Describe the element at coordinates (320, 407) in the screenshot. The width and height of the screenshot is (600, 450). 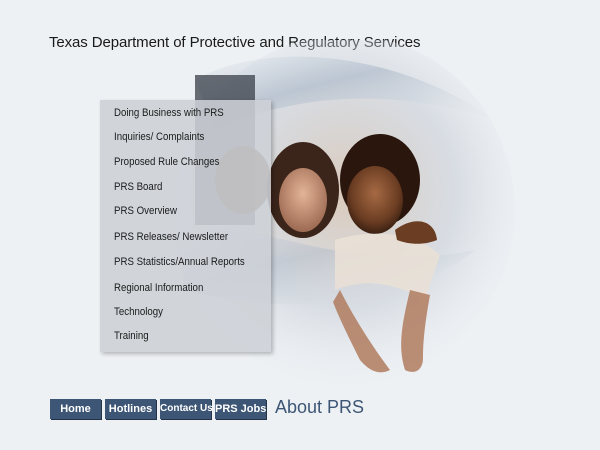
I see `section-title: About PRS` at that location.